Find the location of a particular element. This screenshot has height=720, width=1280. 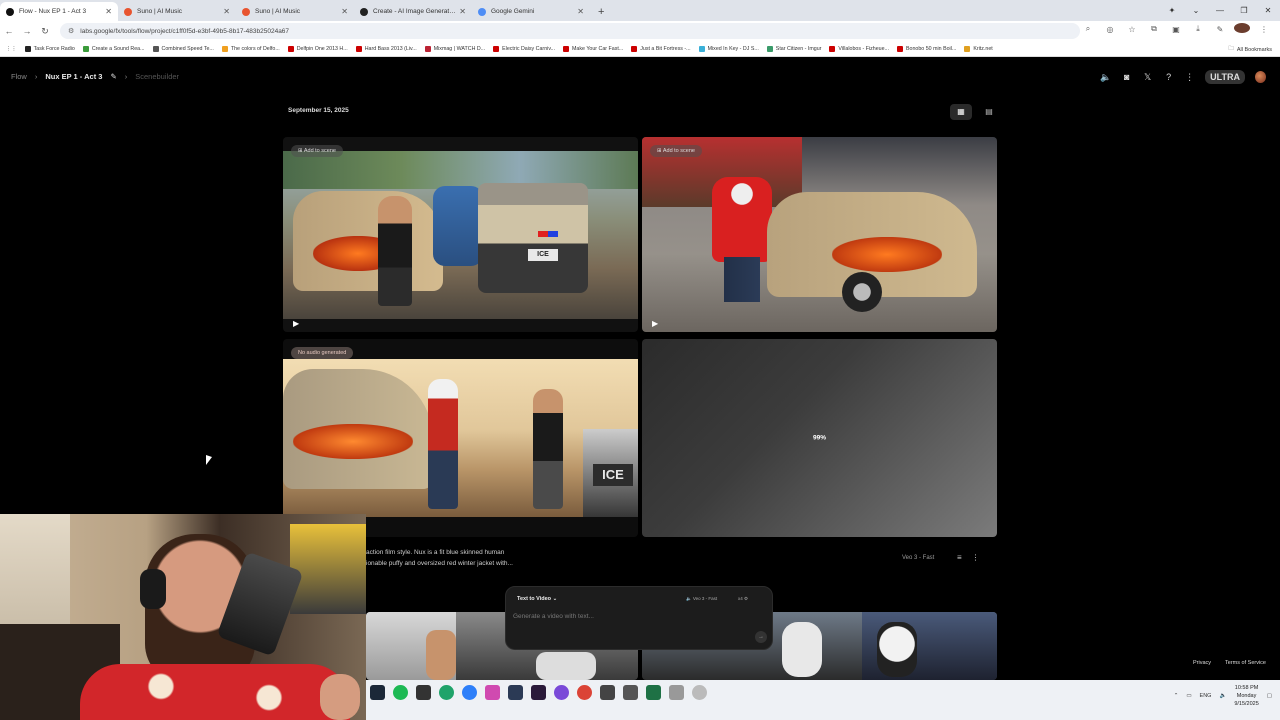

forward-icon: → is located at coordinates (27, 31).